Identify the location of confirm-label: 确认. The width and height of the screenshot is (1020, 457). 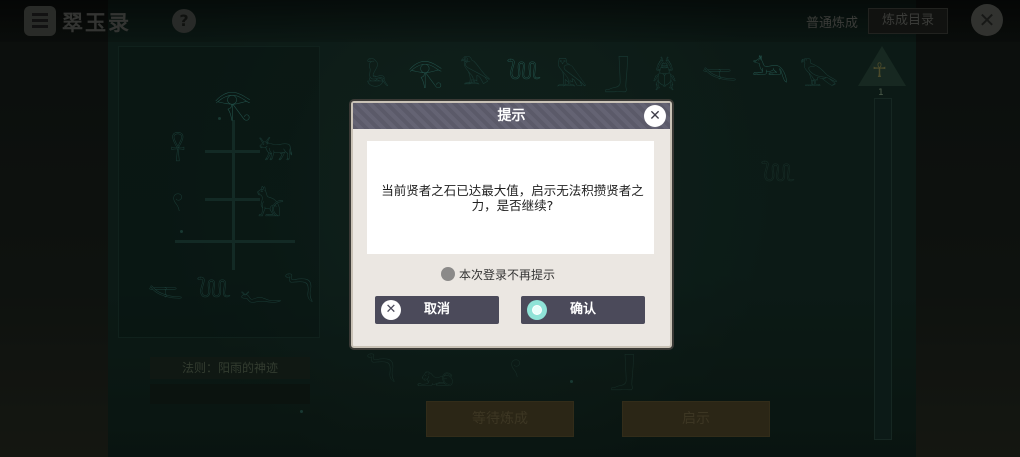
(582, 309).